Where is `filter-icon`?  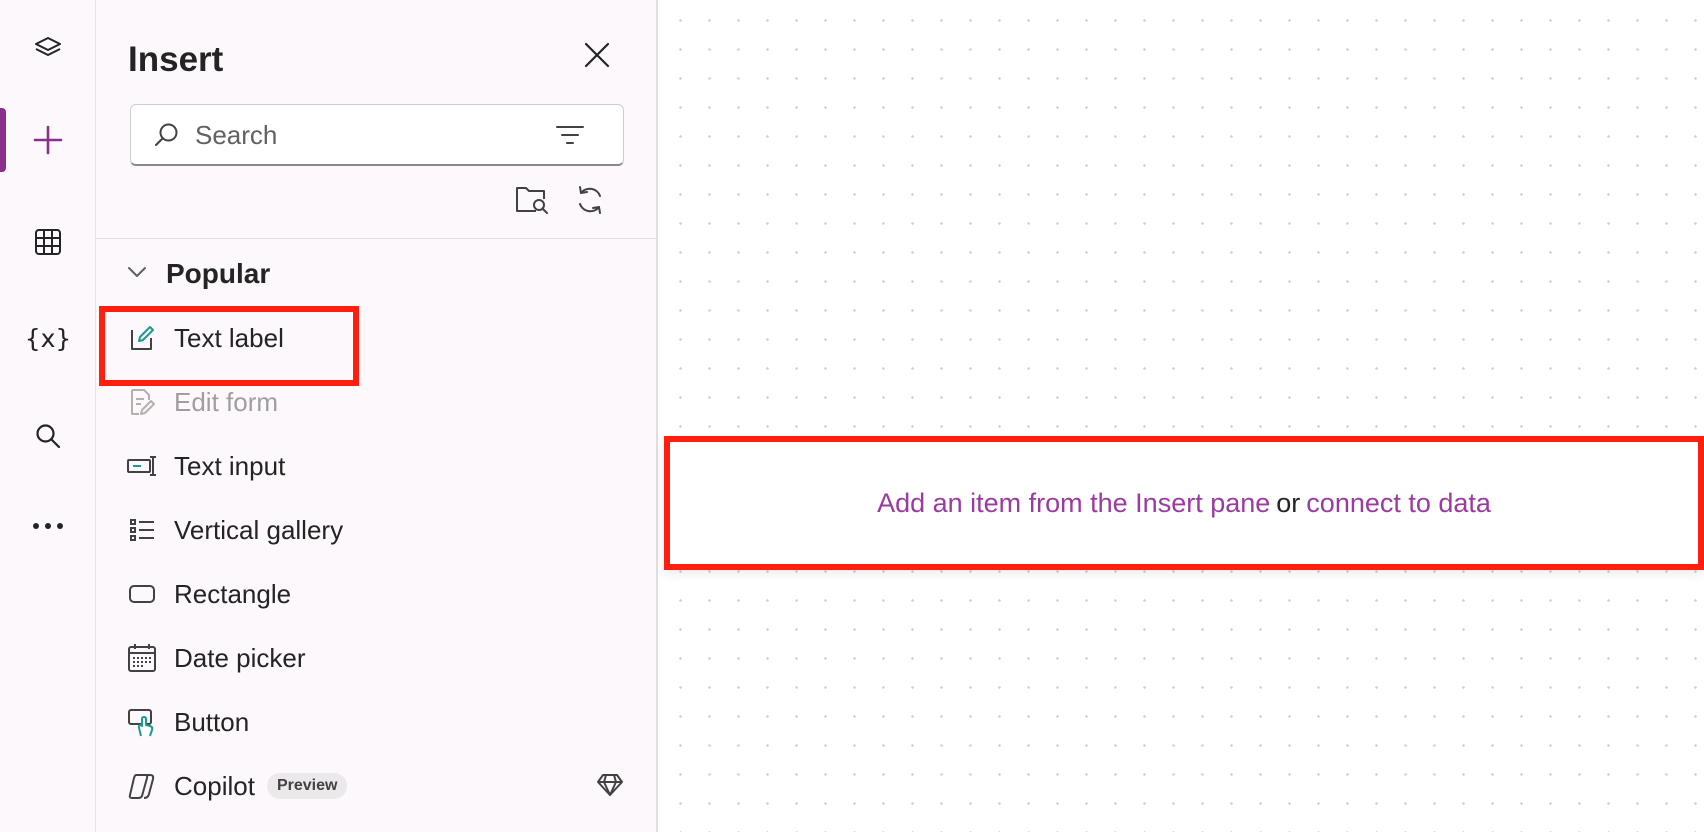 filter-icon is located at coordinates (570, 137).